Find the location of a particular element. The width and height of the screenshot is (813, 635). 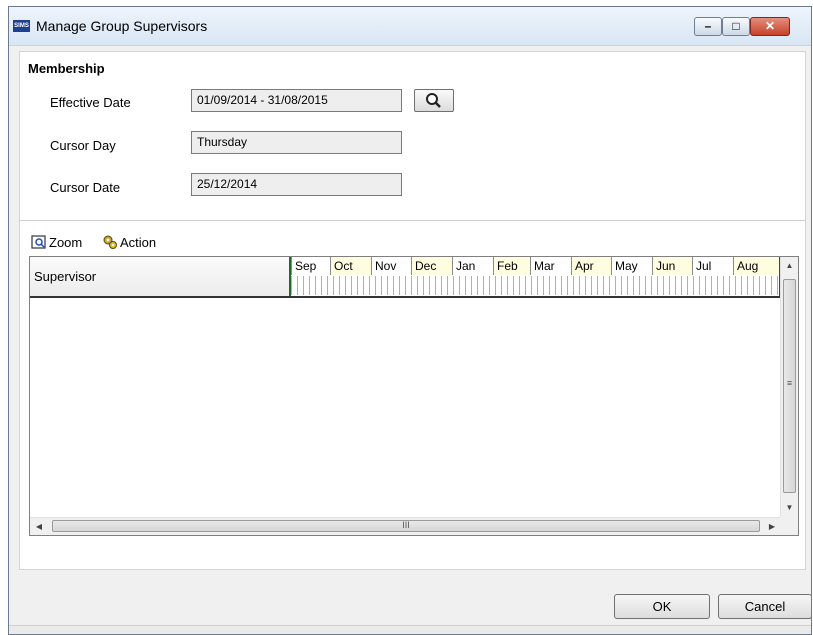

cancel-button: Cancel is located at coordinates (764, 606).